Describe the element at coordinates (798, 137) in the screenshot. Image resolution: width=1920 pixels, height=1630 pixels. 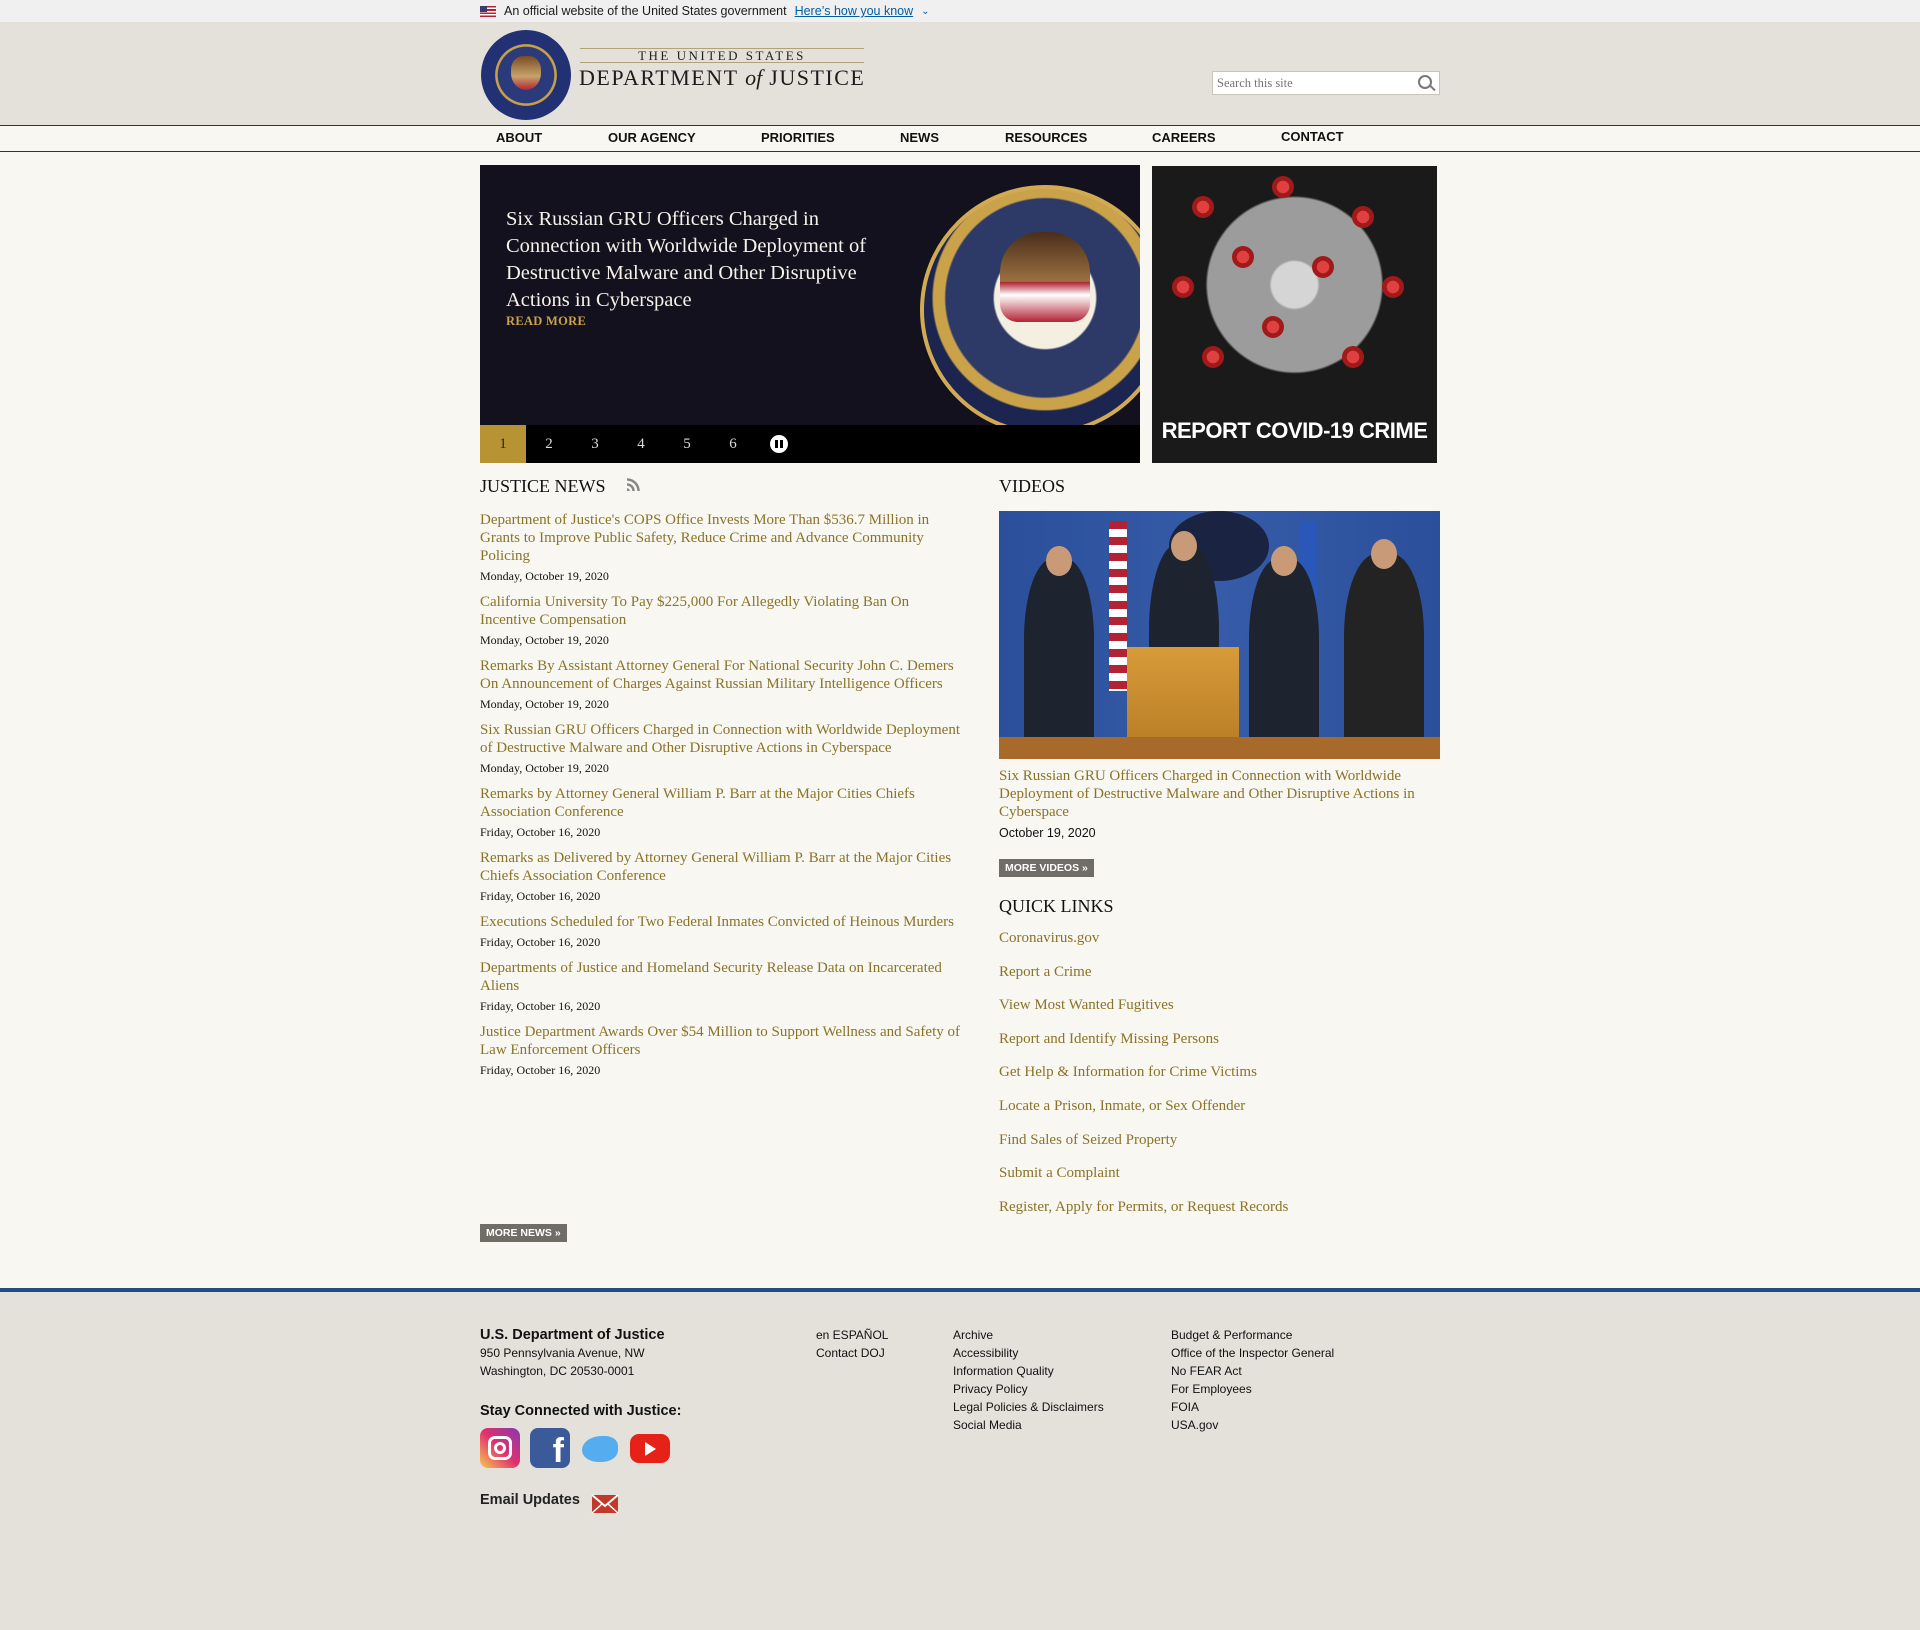
I see `nav-priorities: Priorities` at that location.